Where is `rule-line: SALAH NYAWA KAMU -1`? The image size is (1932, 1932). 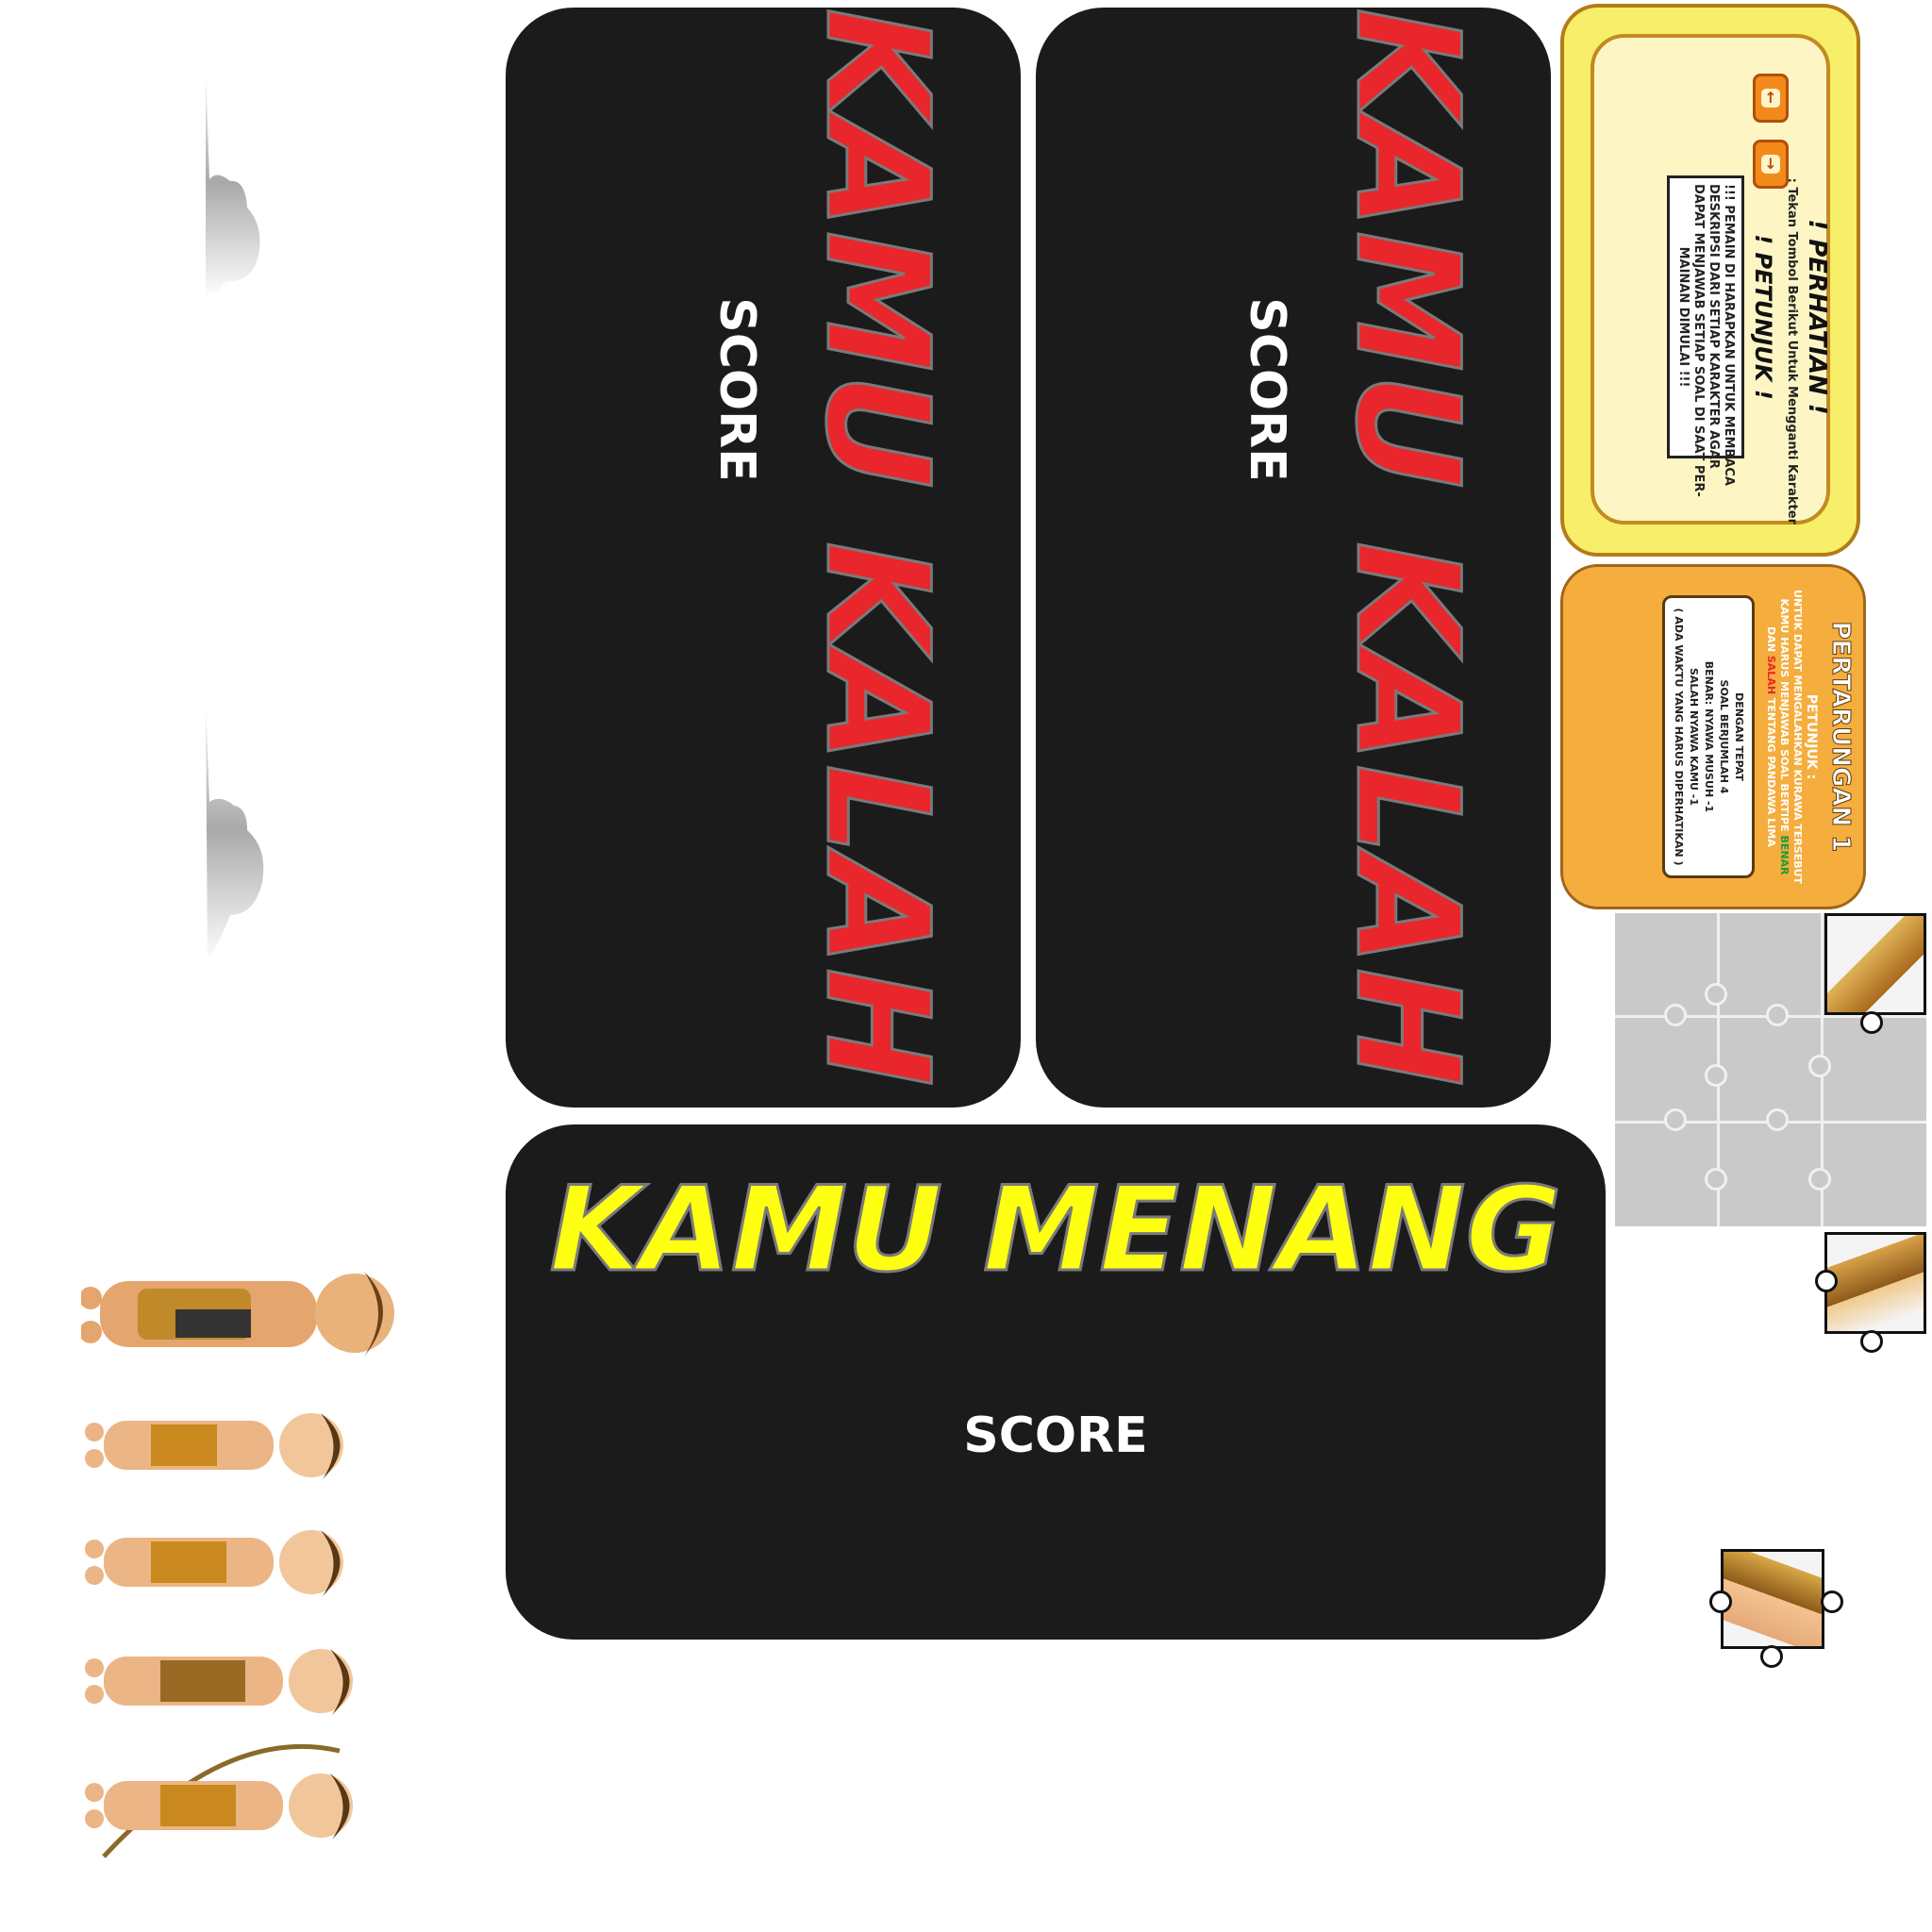
rule-line: SALAH NYAWA KAMU -1 is located at coordinates (1694, 737).